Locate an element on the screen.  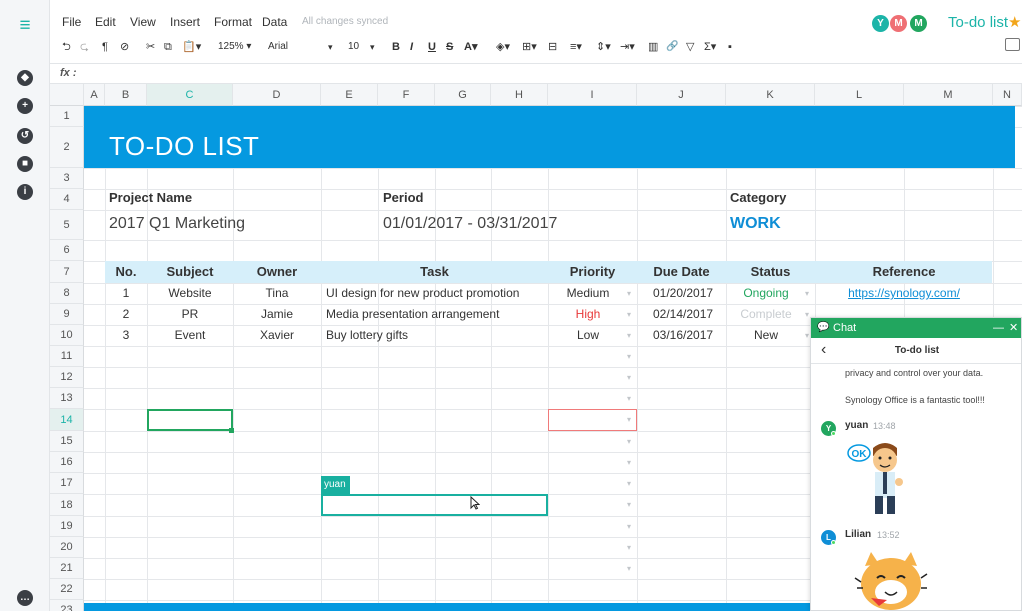
row-header-17: 17 is located at coordinates (67, 483).